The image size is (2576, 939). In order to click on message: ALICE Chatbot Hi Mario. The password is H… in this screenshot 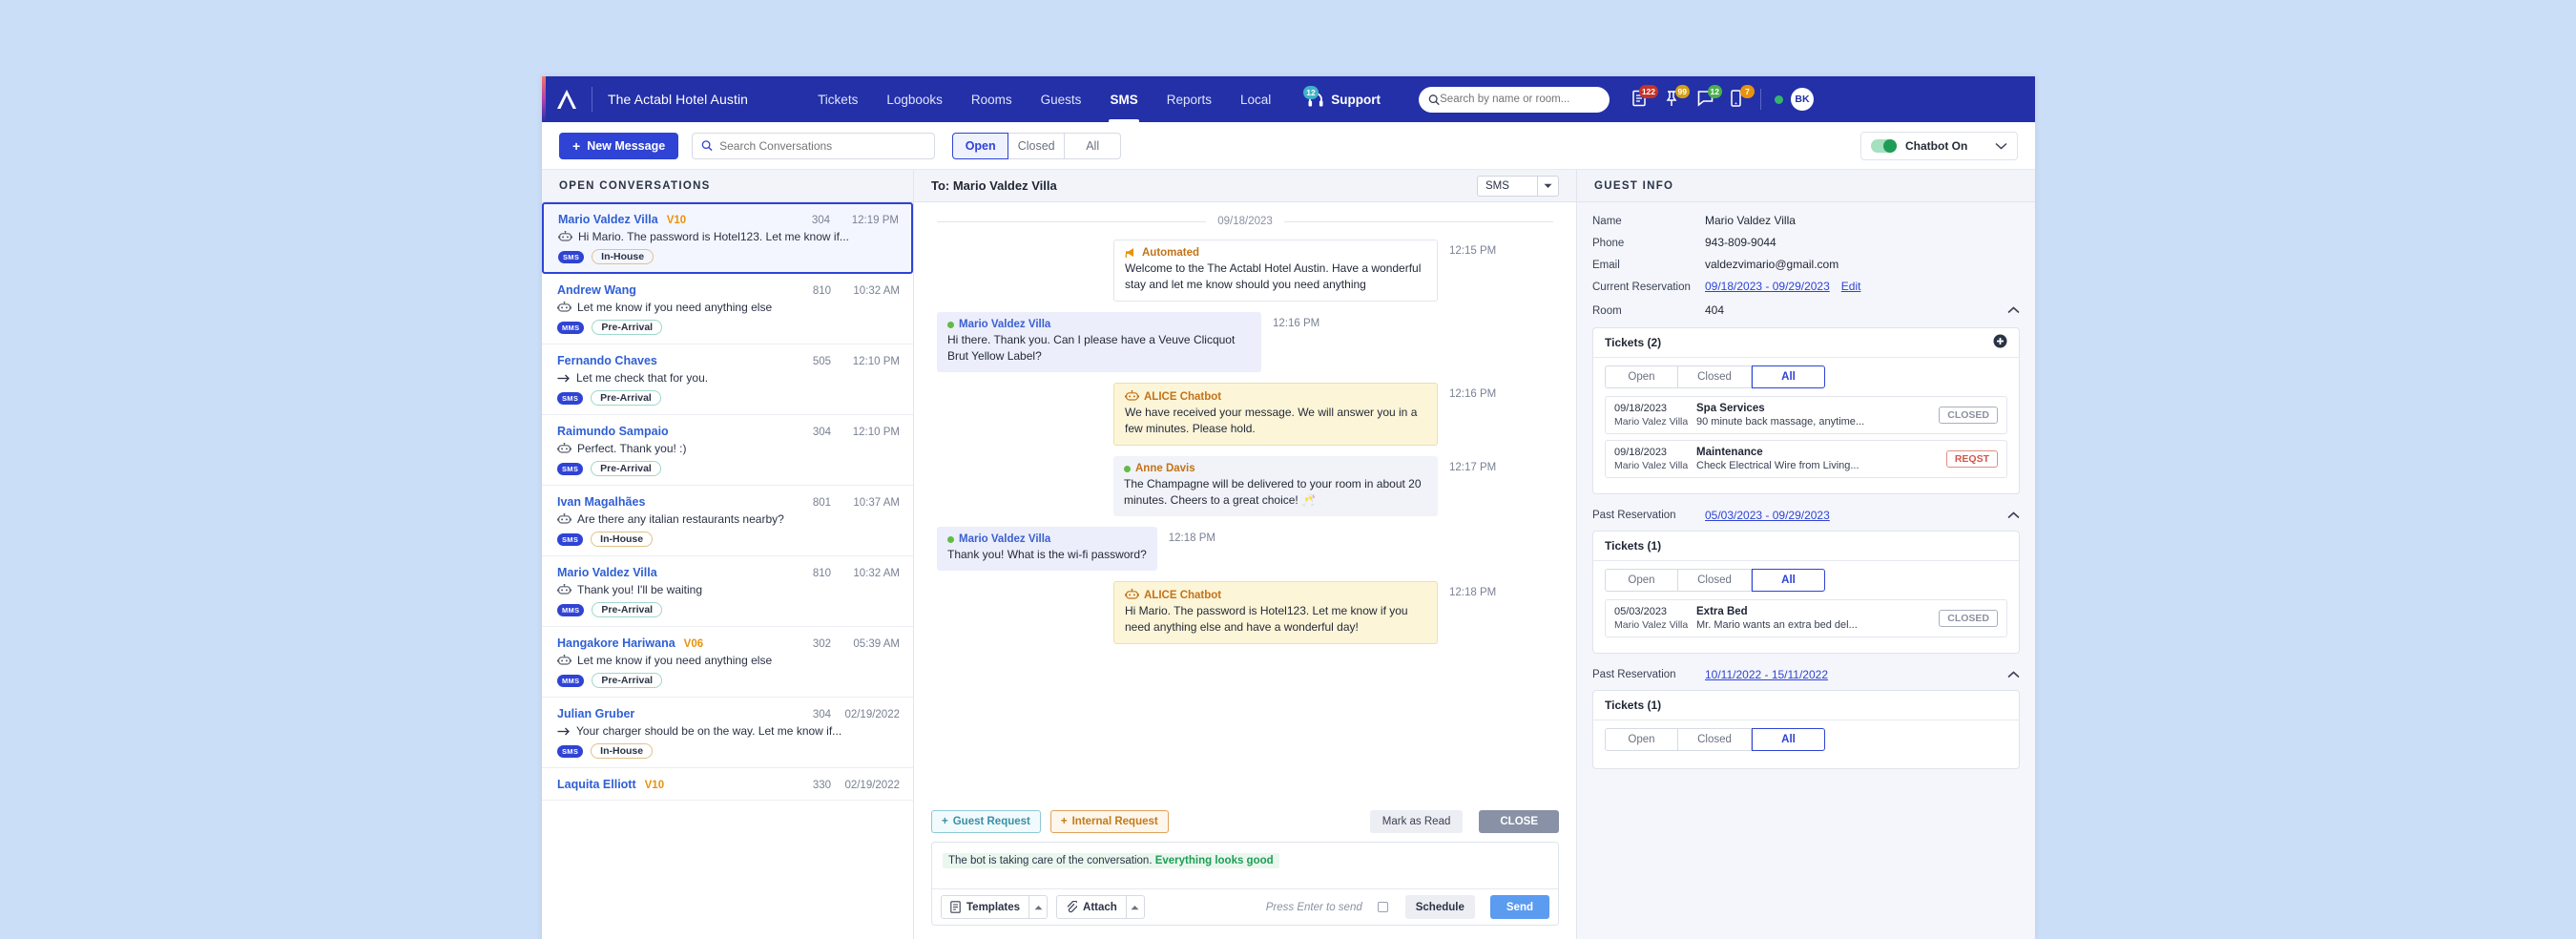, I will do `click(1245, 613)`.